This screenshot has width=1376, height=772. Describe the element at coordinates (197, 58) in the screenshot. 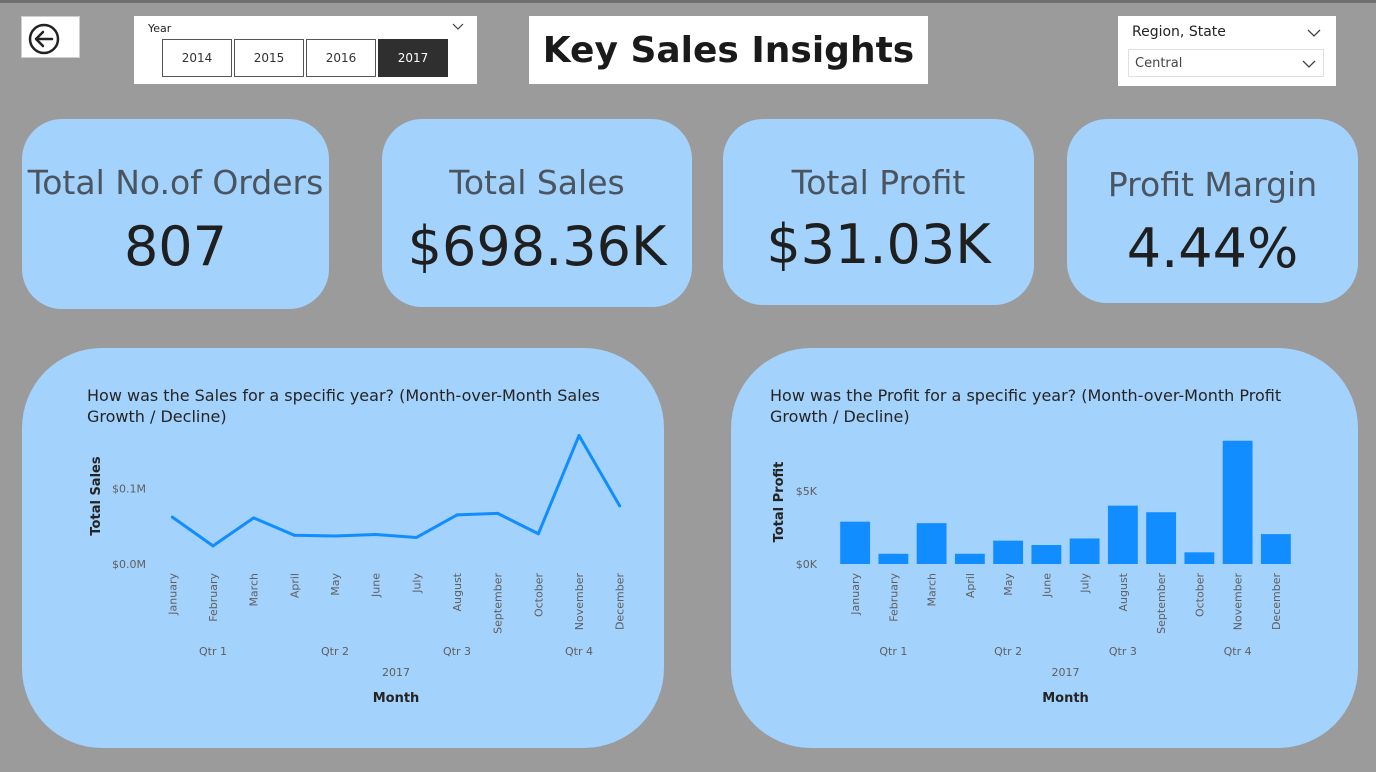

I see `year-button-2014: 2014` at that location.